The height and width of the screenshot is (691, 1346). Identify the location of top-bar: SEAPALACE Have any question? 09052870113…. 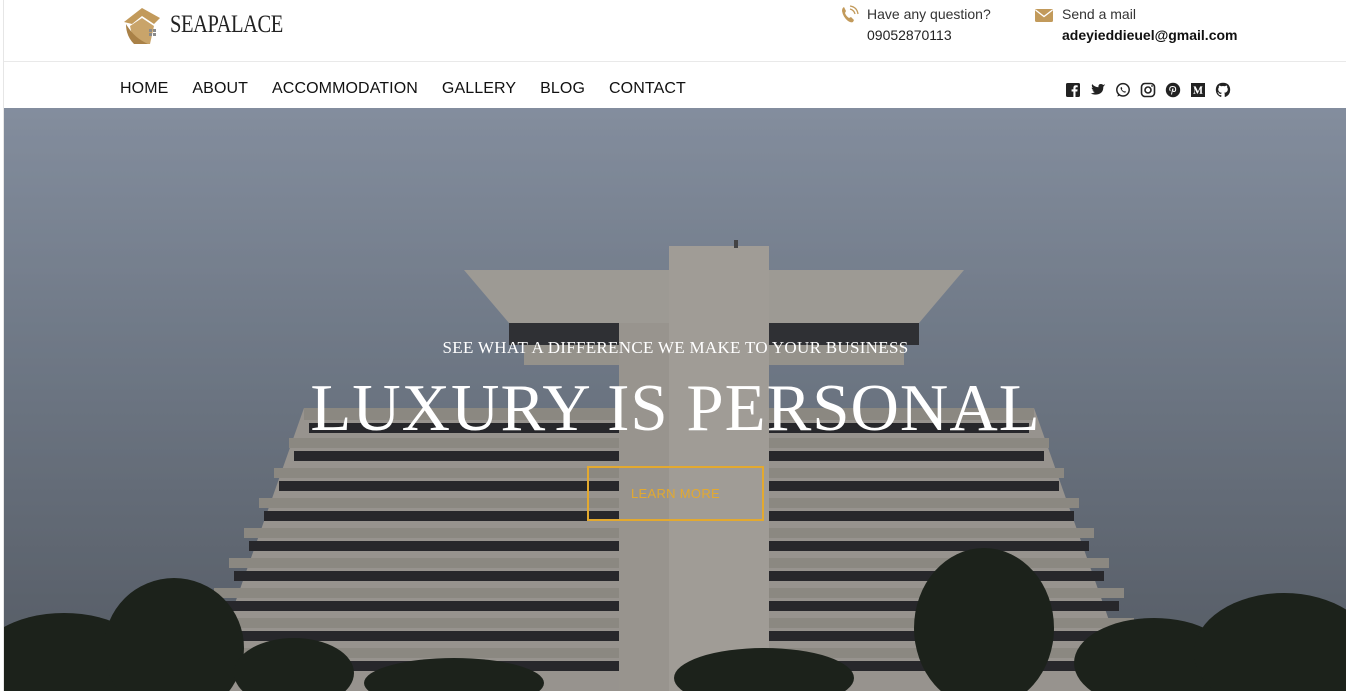
(675, 31).